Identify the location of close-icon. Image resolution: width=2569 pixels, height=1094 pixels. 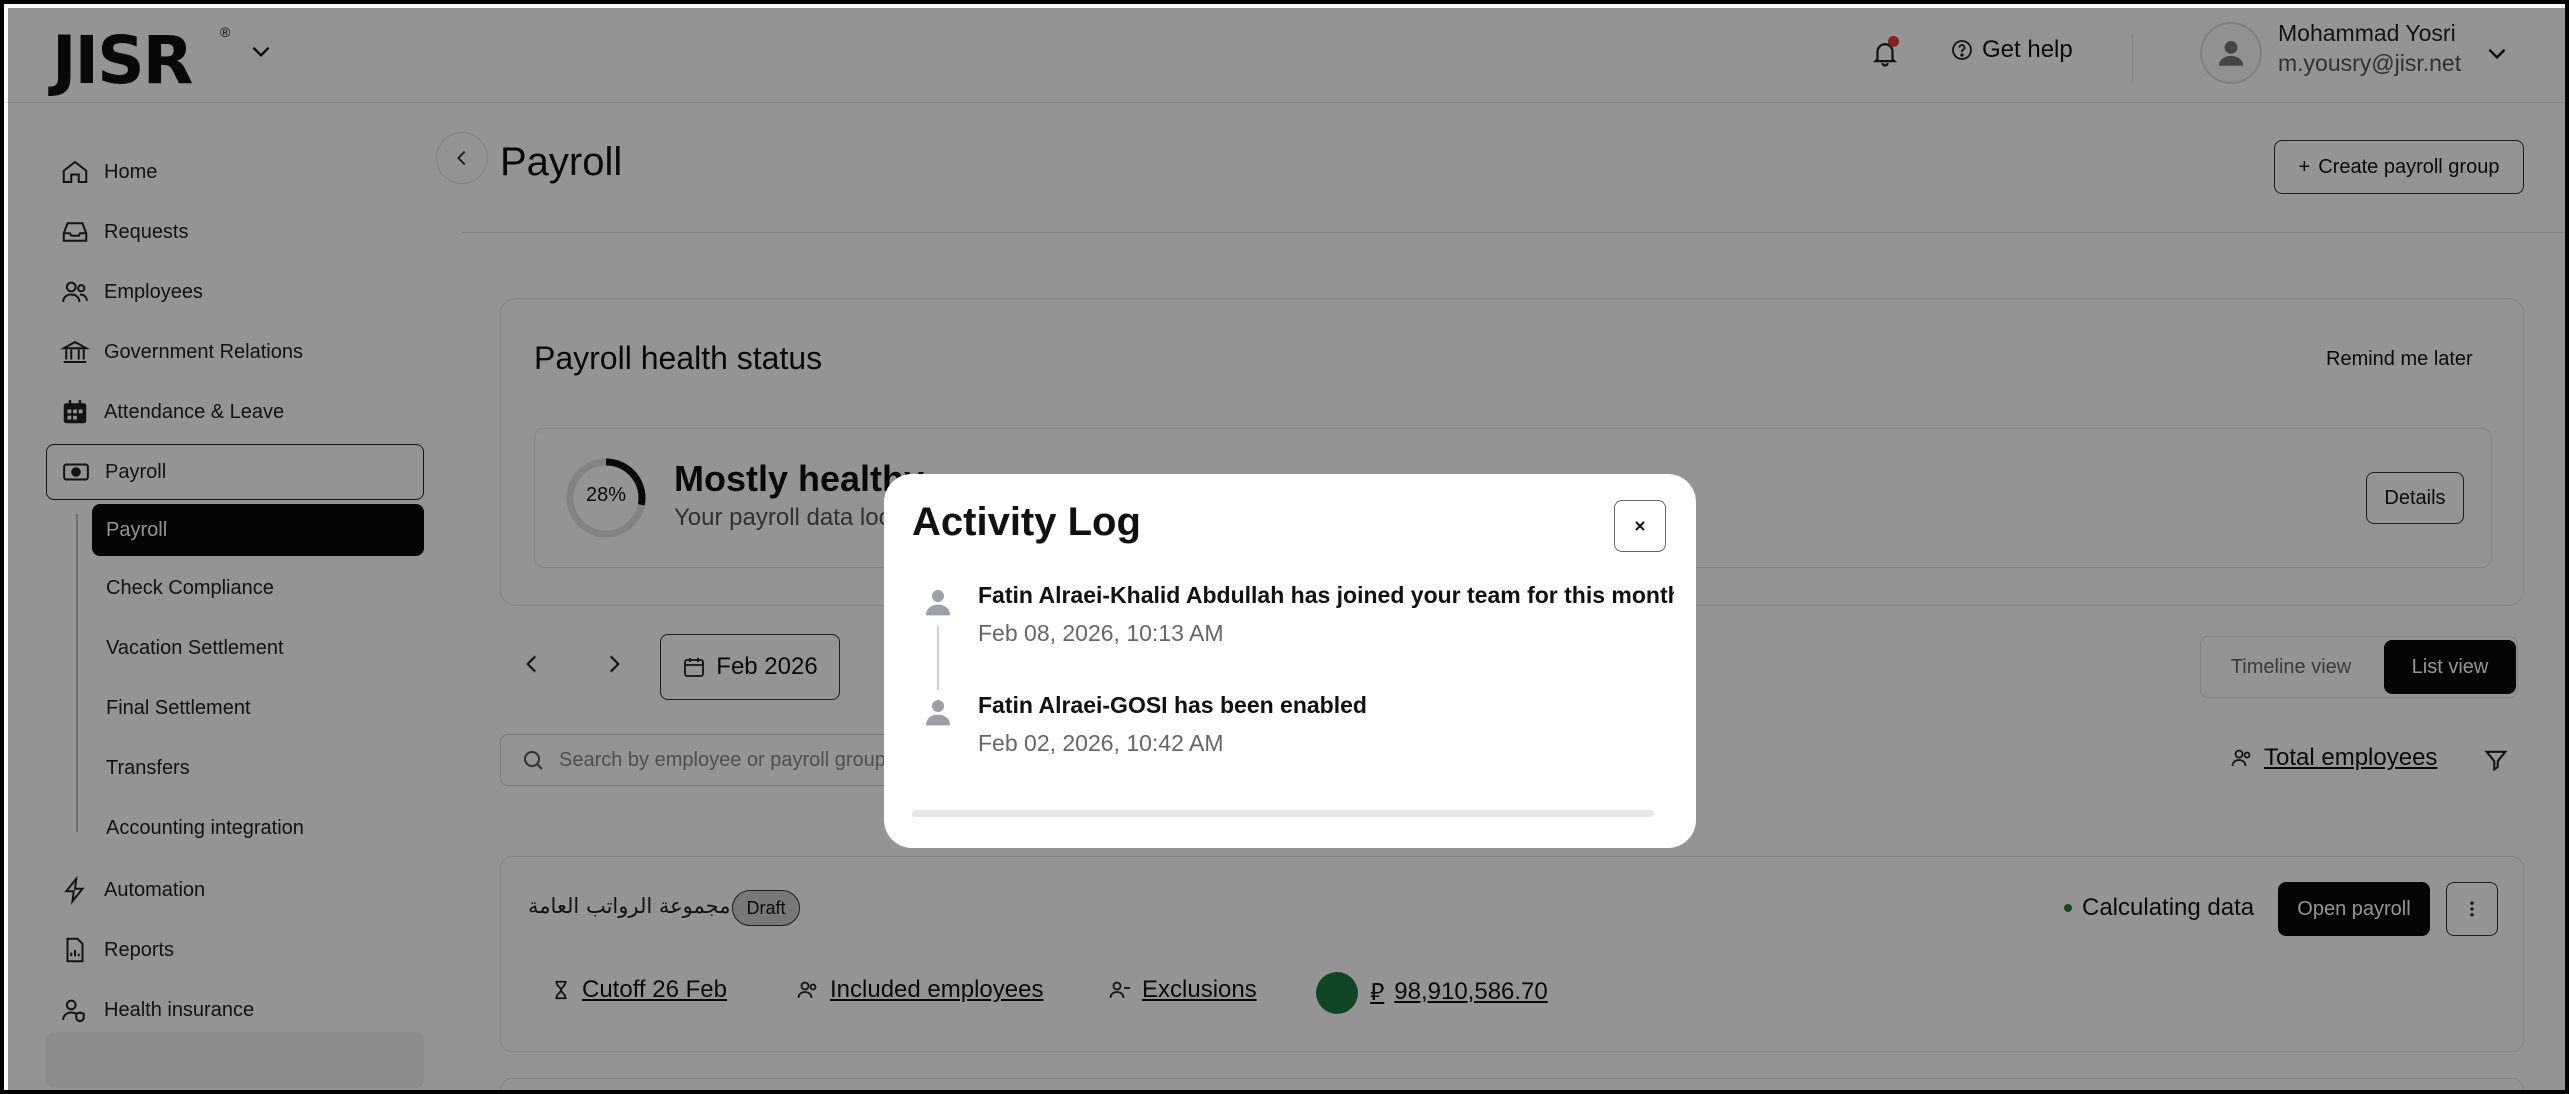
(1640, 526).